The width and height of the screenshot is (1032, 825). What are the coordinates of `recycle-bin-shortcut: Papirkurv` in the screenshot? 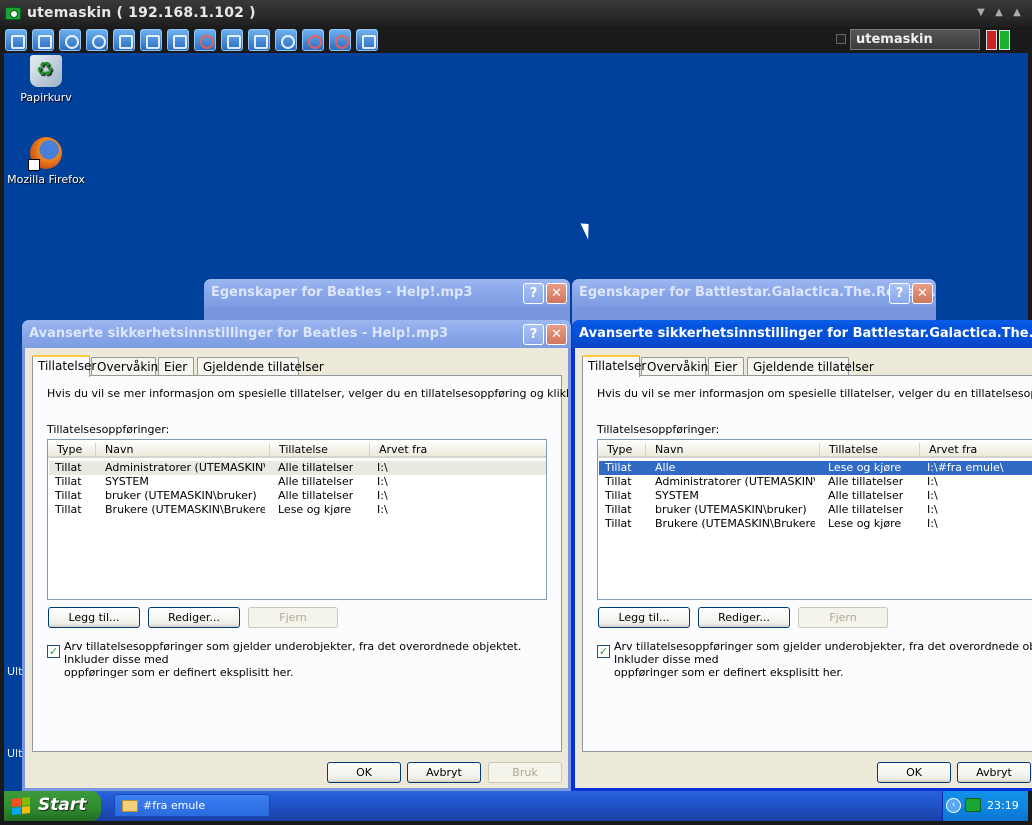 It's located at (46, 79).